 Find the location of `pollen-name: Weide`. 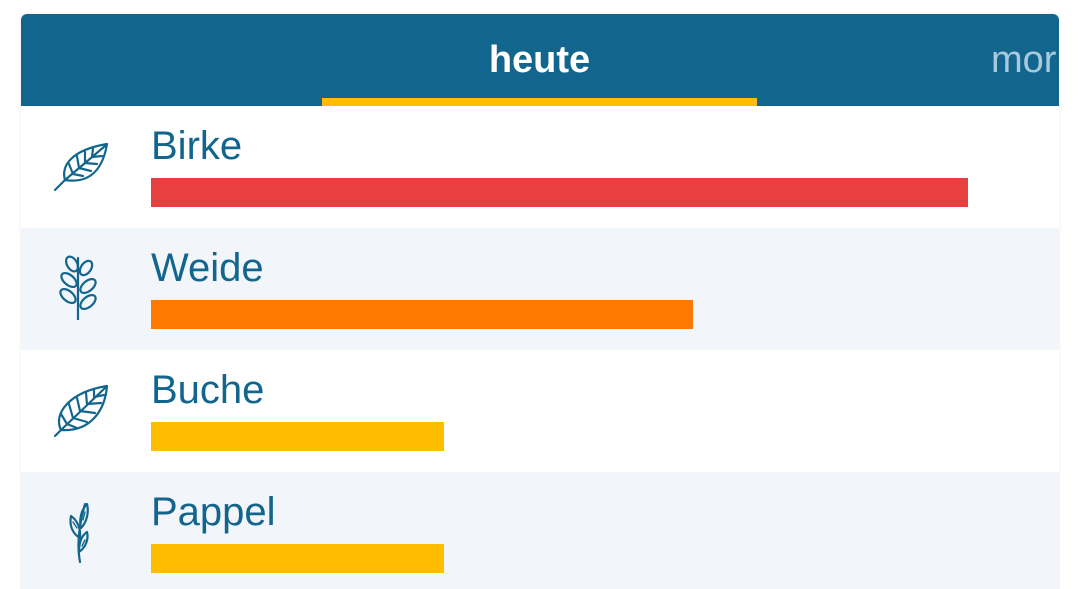

pollen-name: Weide is located at coordinates (207, 268).